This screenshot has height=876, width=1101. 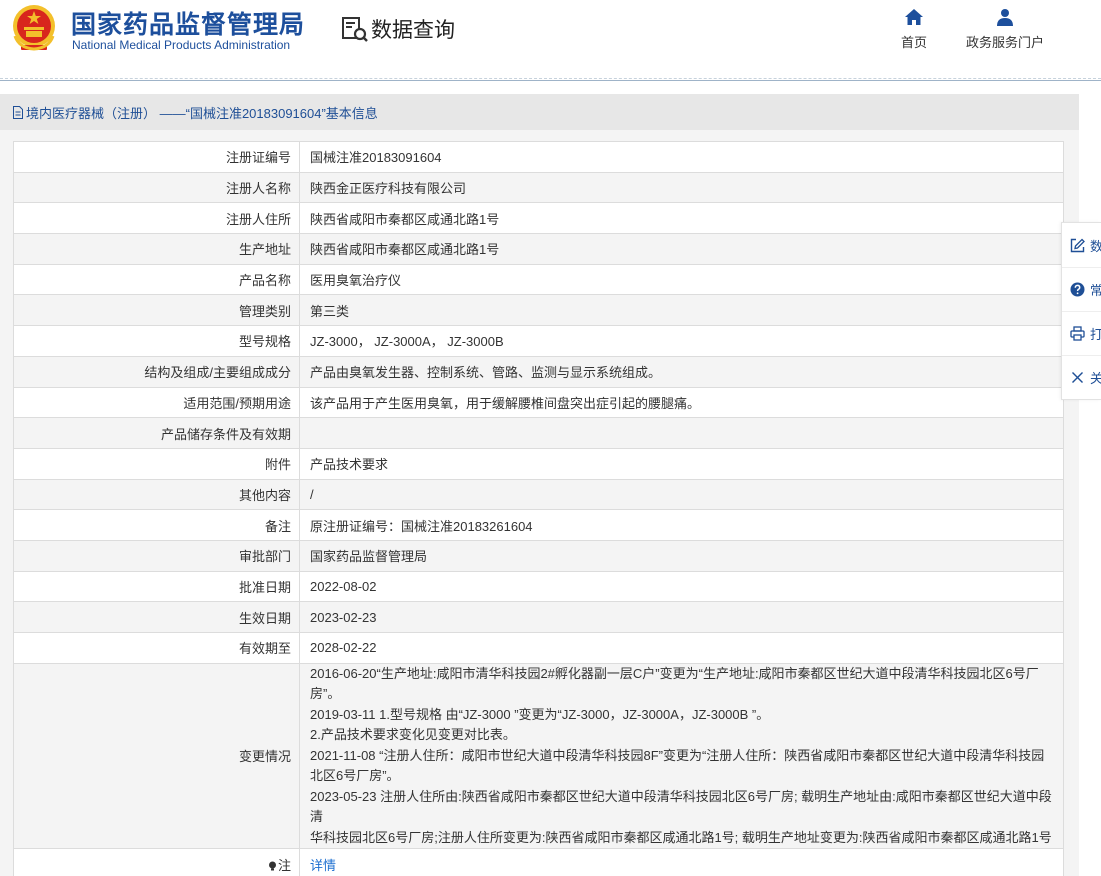 What do you see at coordinates (156, 463) in the screenshot?
I see `row-label: 附件` at bounding box center [156, 463].